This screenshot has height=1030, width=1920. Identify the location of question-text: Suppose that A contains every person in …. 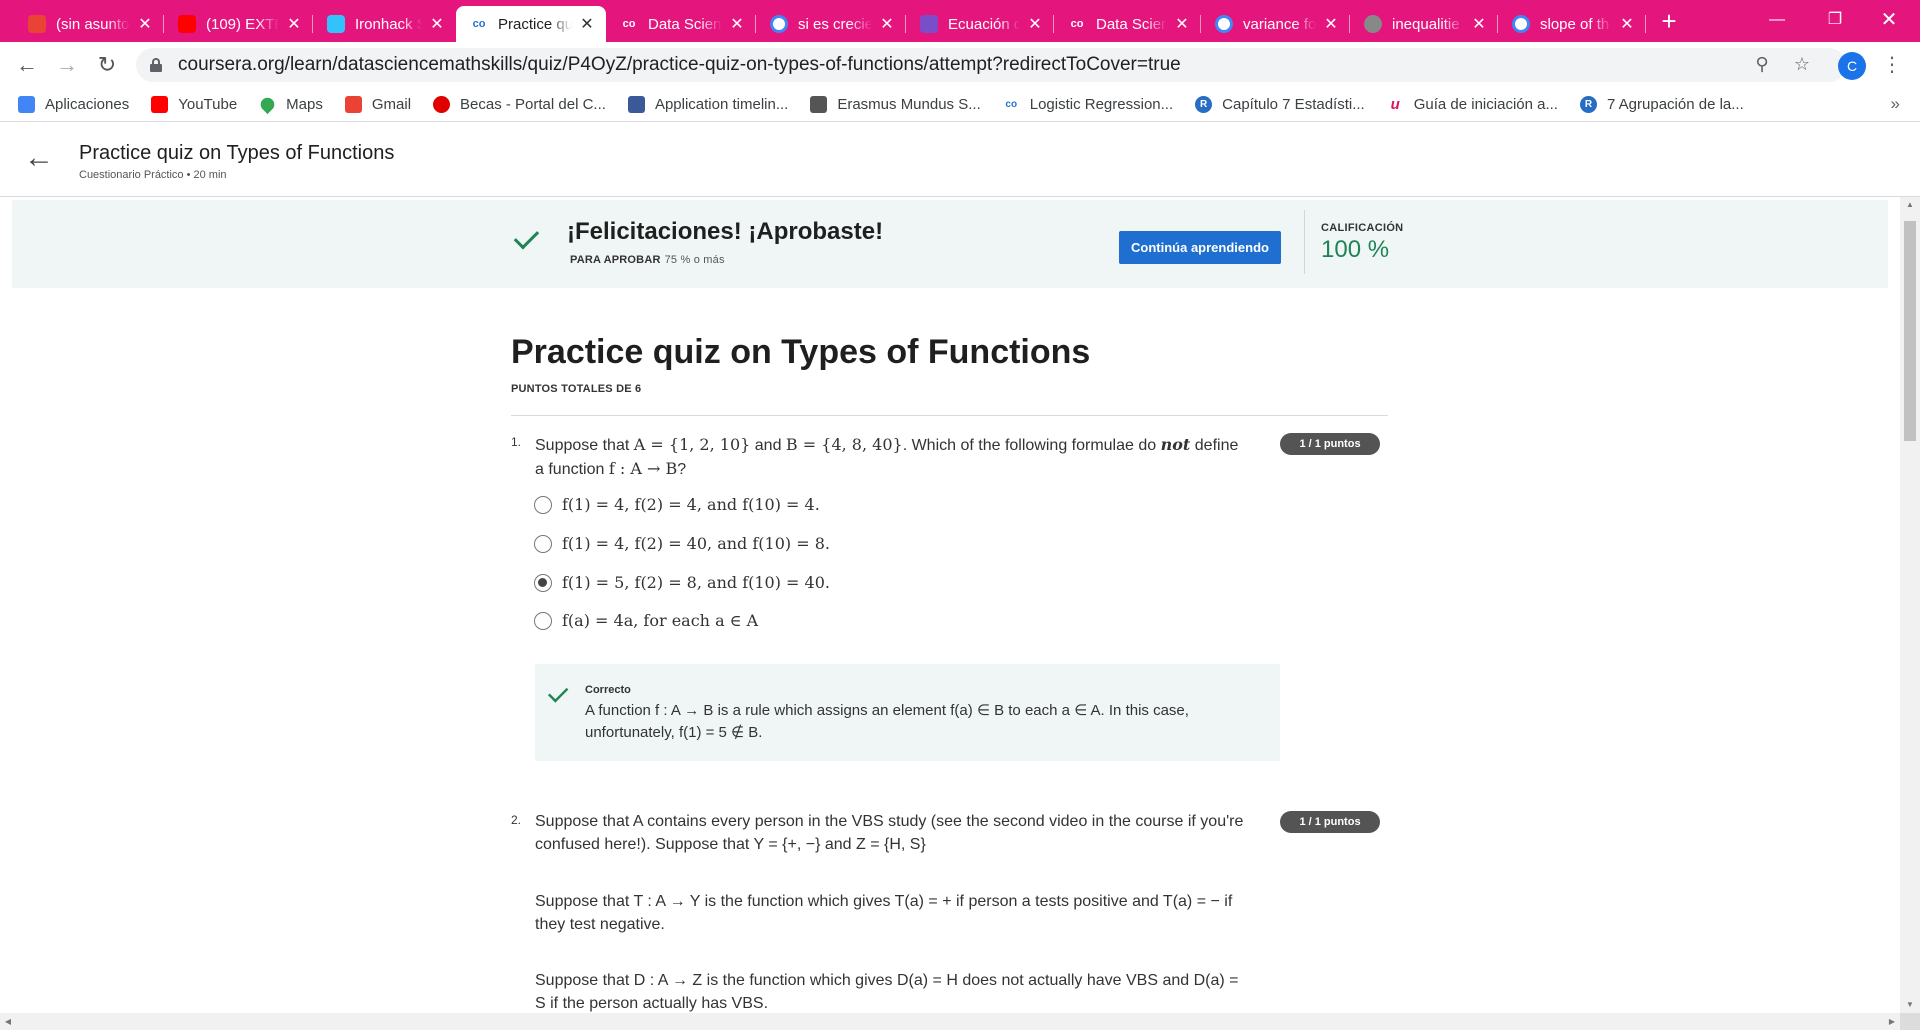
(889, 833).